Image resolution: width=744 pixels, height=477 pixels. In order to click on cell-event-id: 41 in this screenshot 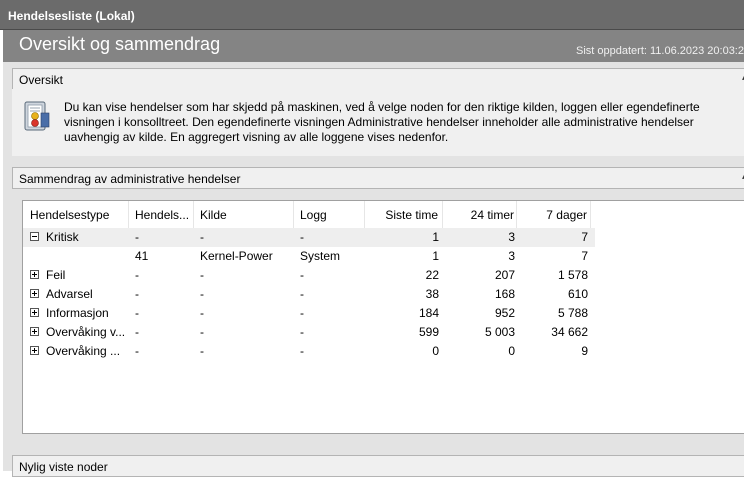, I will do `click(142, 256)`.